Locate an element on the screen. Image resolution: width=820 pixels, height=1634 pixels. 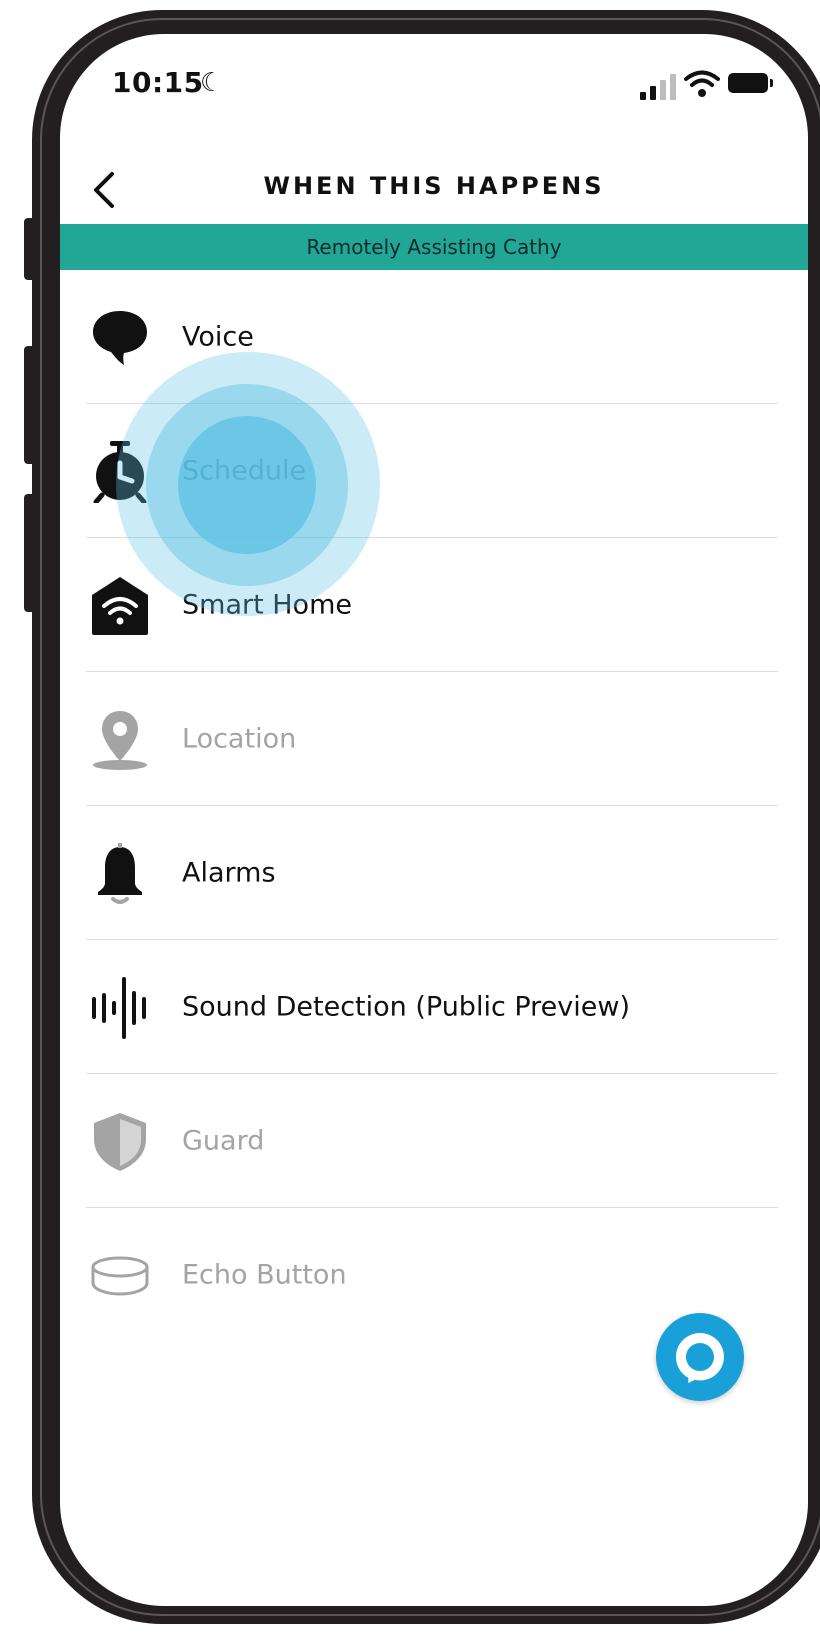
trigger-label: Schedule is located at coordinates (244, 471).